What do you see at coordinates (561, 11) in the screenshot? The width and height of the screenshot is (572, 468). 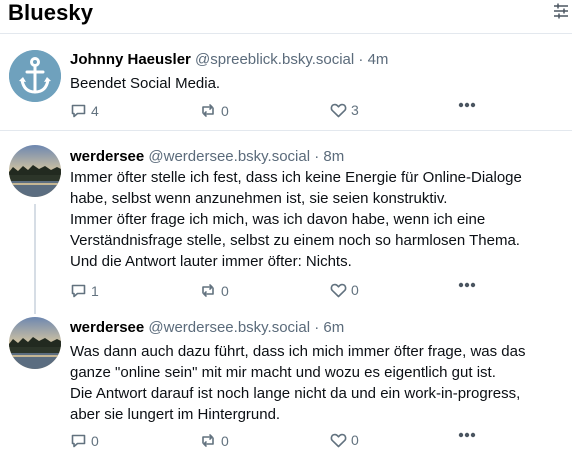 I see `filter-sliders-icon` at bounding box center [561, 11].